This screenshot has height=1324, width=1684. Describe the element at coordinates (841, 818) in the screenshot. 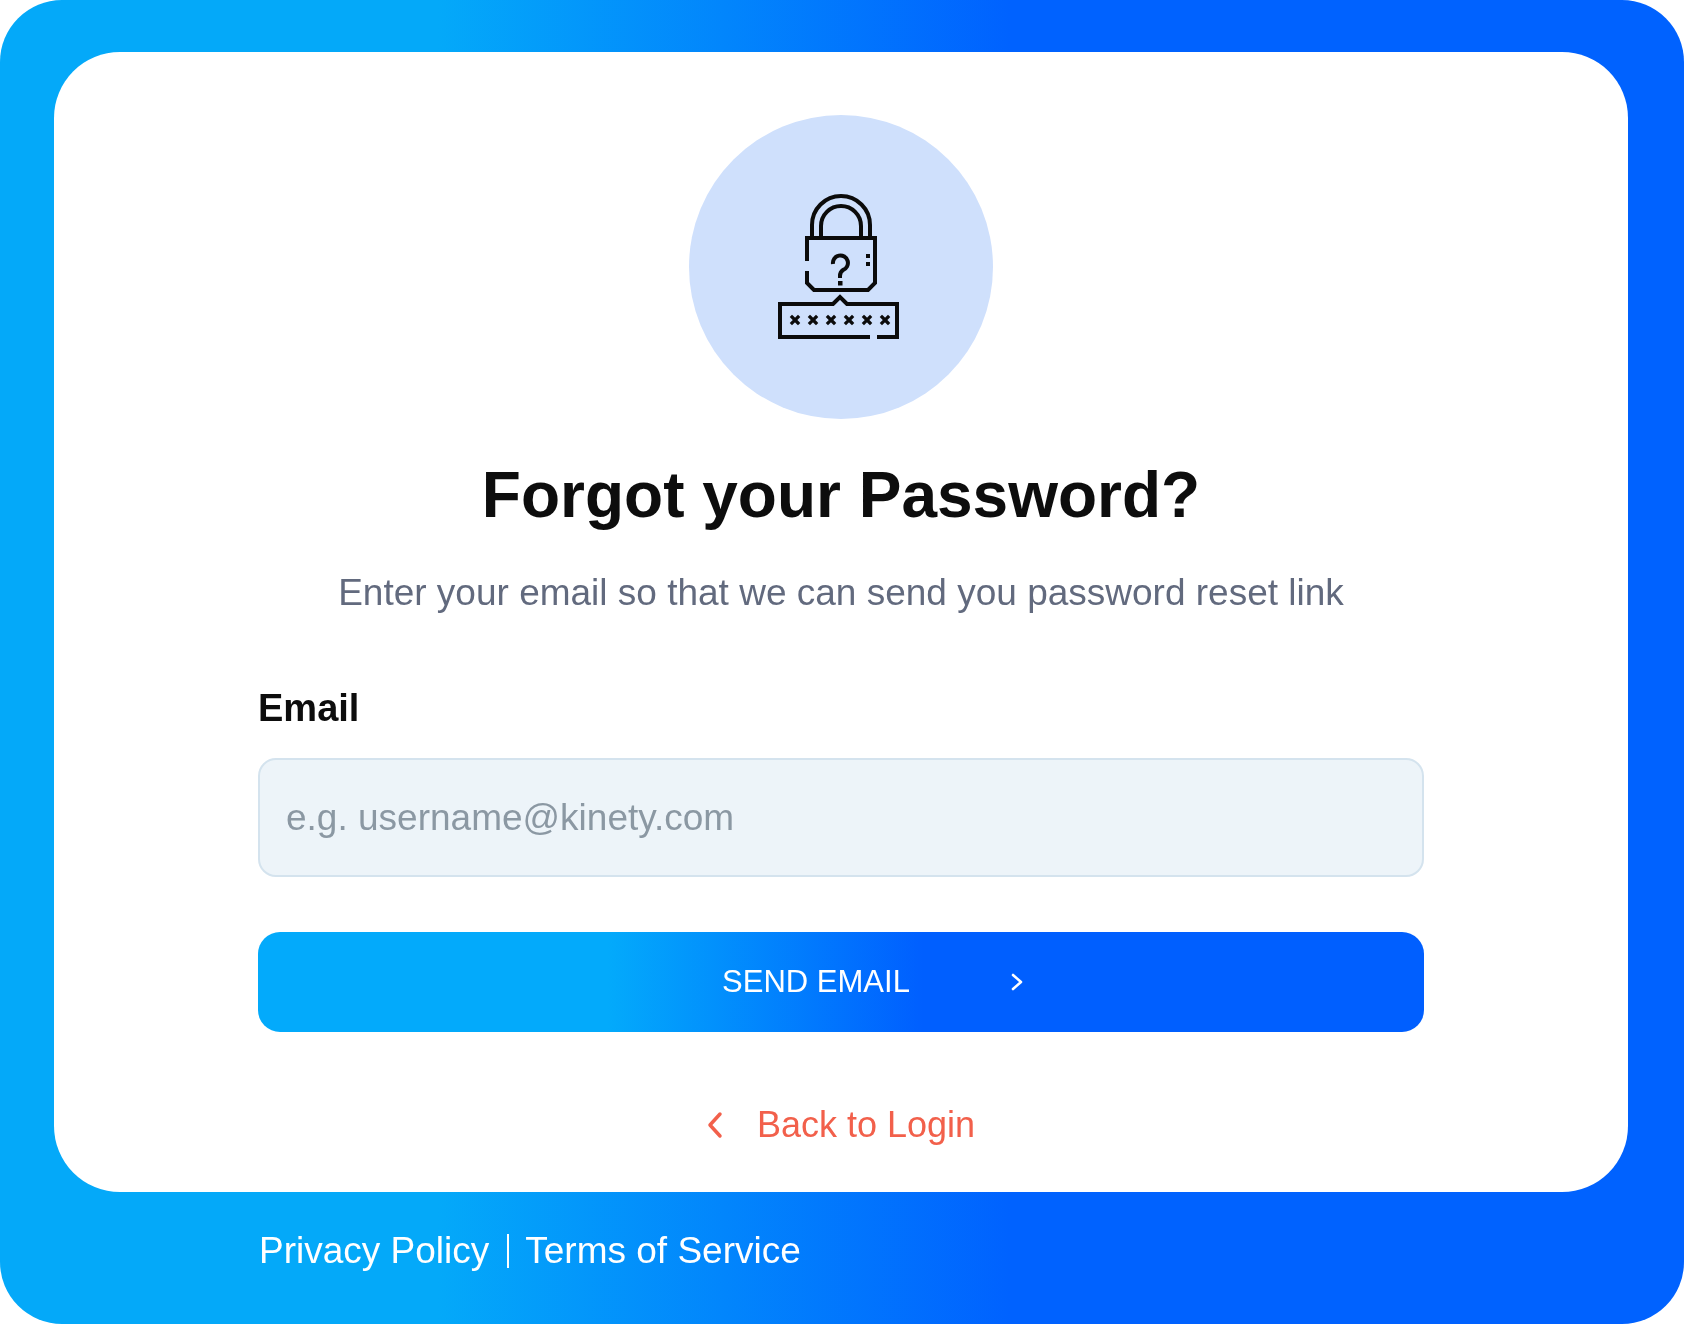

I see `email-input: e.g. username@kinety.com` at that location.